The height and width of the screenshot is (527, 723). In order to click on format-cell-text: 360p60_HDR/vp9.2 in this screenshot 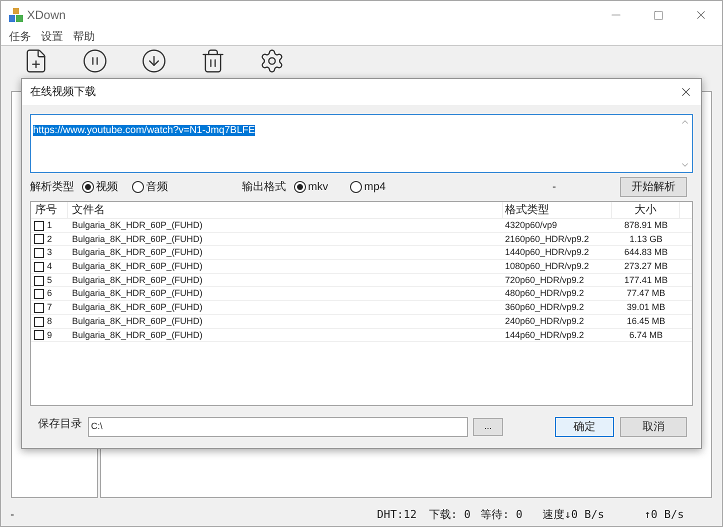, I will do `click(545, 307)`.